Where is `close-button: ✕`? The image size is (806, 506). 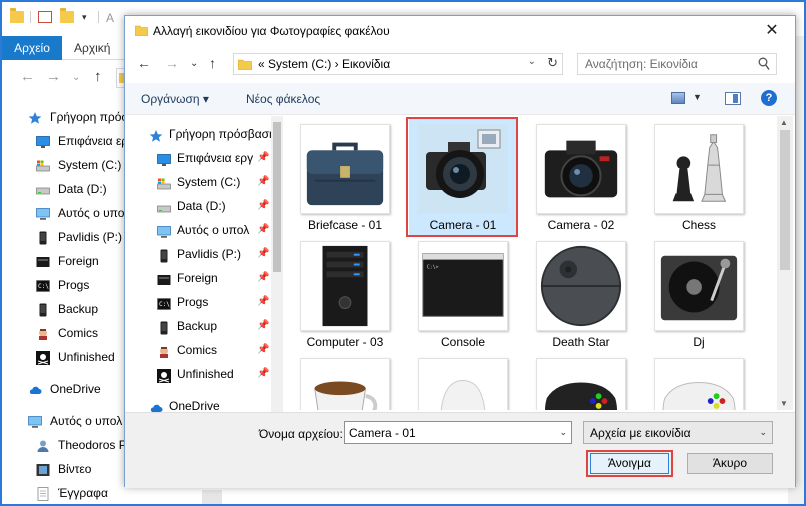
close-button: ✕ is located at coordinates (772, 31).